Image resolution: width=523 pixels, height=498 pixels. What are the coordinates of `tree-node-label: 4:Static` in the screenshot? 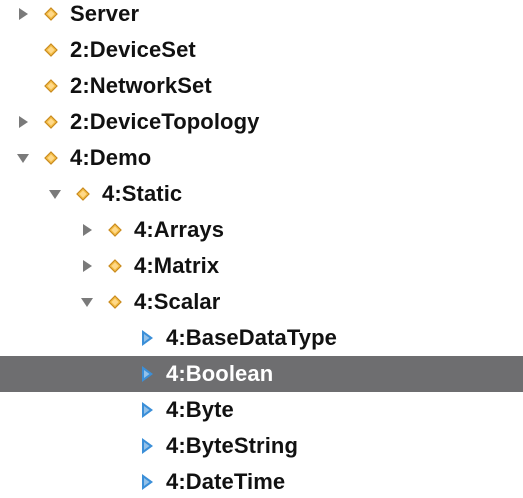 It's located at (142, 193).